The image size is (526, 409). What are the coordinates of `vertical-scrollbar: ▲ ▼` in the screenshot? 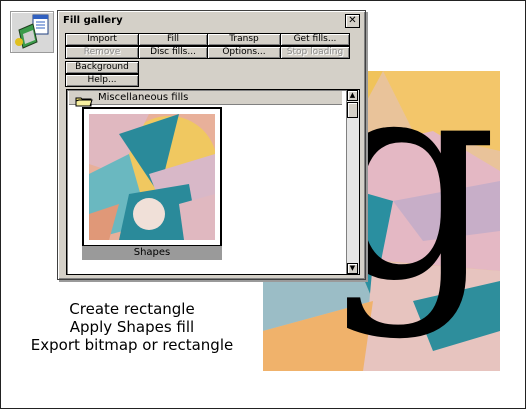 It's located at (352, 182).